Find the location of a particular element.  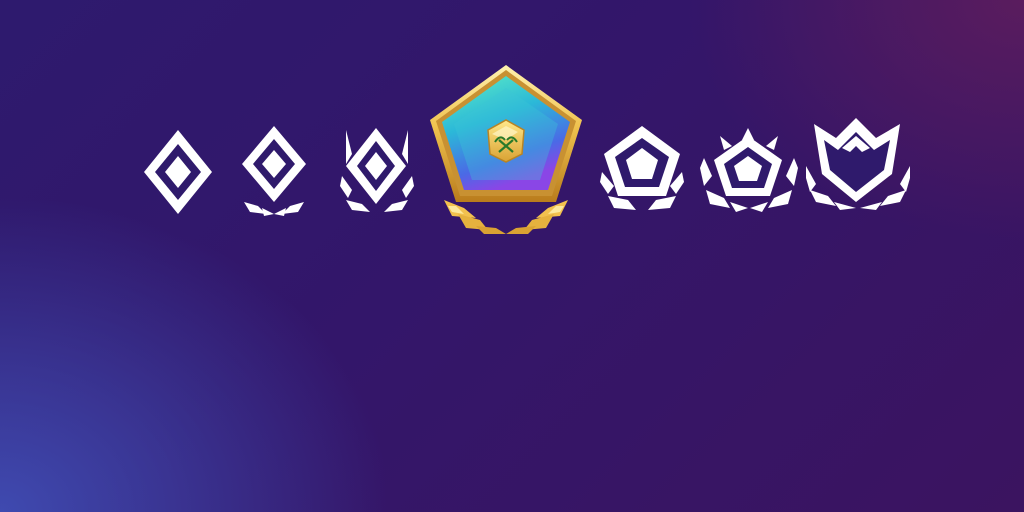

rank-diamond-spiked-icon is located at coordinates (378, 172).